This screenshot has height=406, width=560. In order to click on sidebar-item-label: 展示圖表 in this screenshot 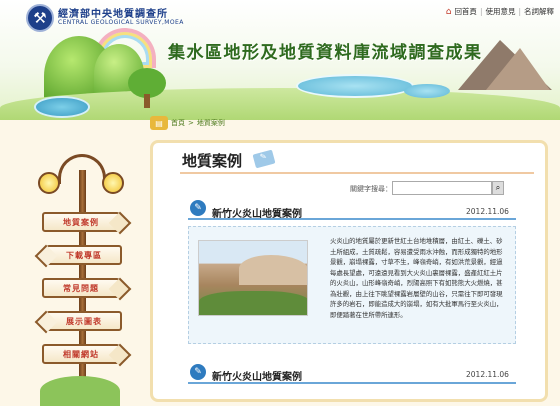, I will do `click(84, 321)`.